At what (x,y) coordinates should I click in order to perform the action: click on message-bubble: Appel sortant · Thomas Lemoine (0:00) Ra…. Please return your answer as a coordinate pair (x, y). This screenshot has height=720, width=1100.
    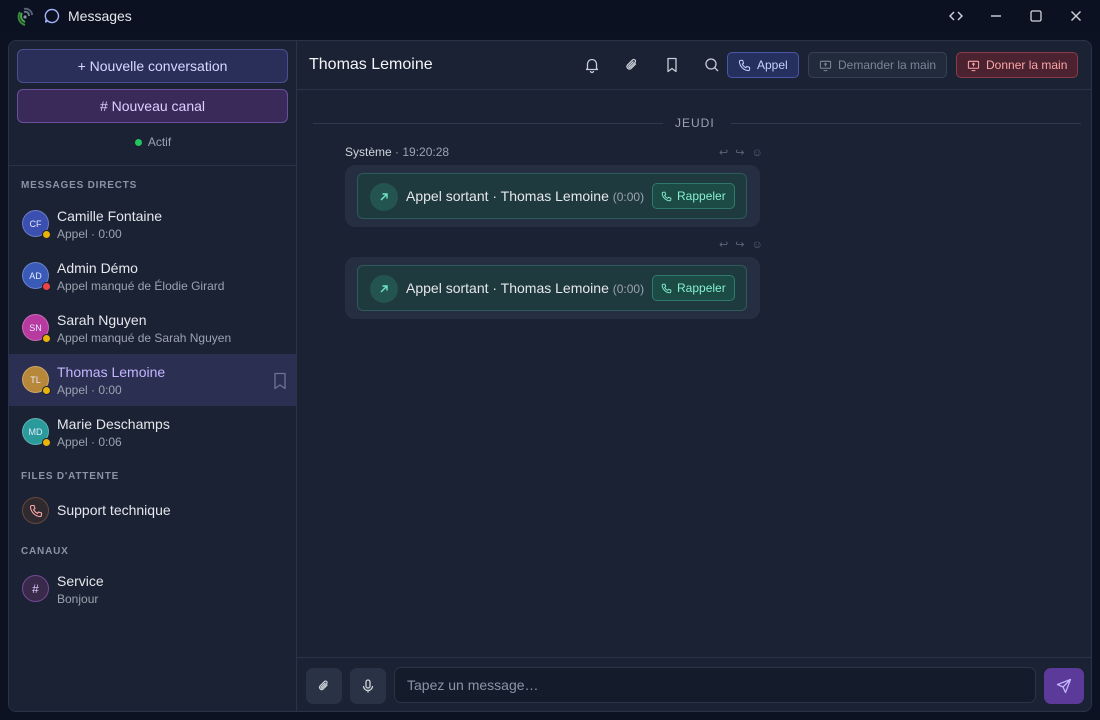
    Looking at the image, I should click on (552, 288).